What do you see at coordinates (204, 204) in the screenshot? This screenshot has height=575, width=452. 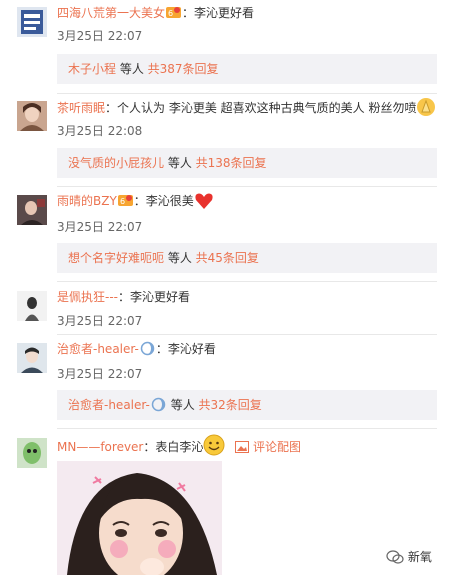 I see `heart-emoji-icon` at bounding box center [204, 204].